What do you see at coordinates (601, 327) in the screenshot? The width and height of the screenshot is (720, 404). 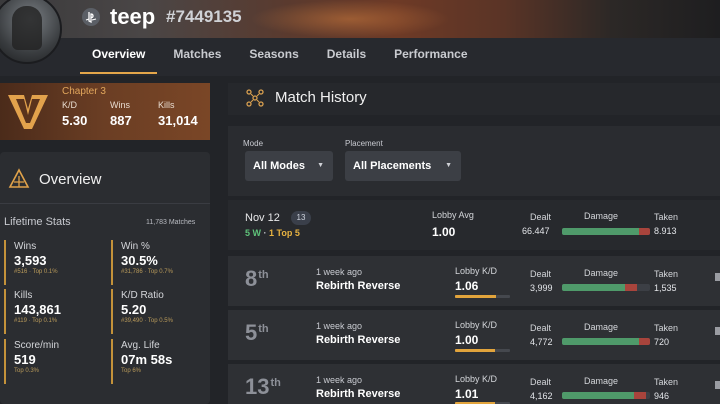 I see `damage-label: Damage` at bounding box center [601, 327].